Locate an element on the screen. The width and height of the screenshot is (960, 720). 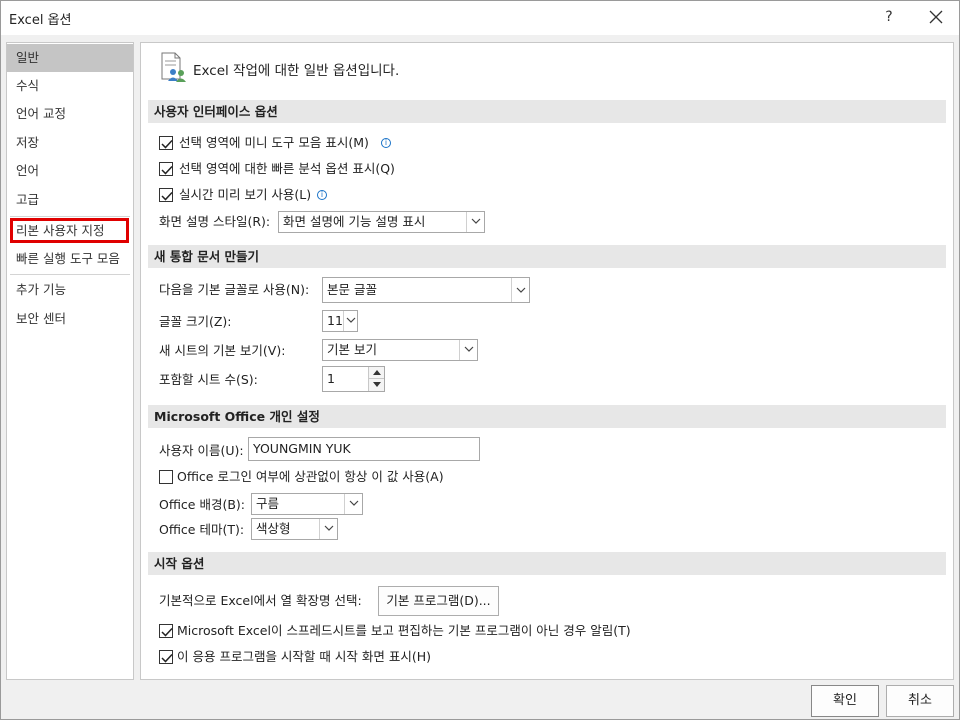
font-size-label: 글꼴 크기(Z): is located at coordinates (195, 321).